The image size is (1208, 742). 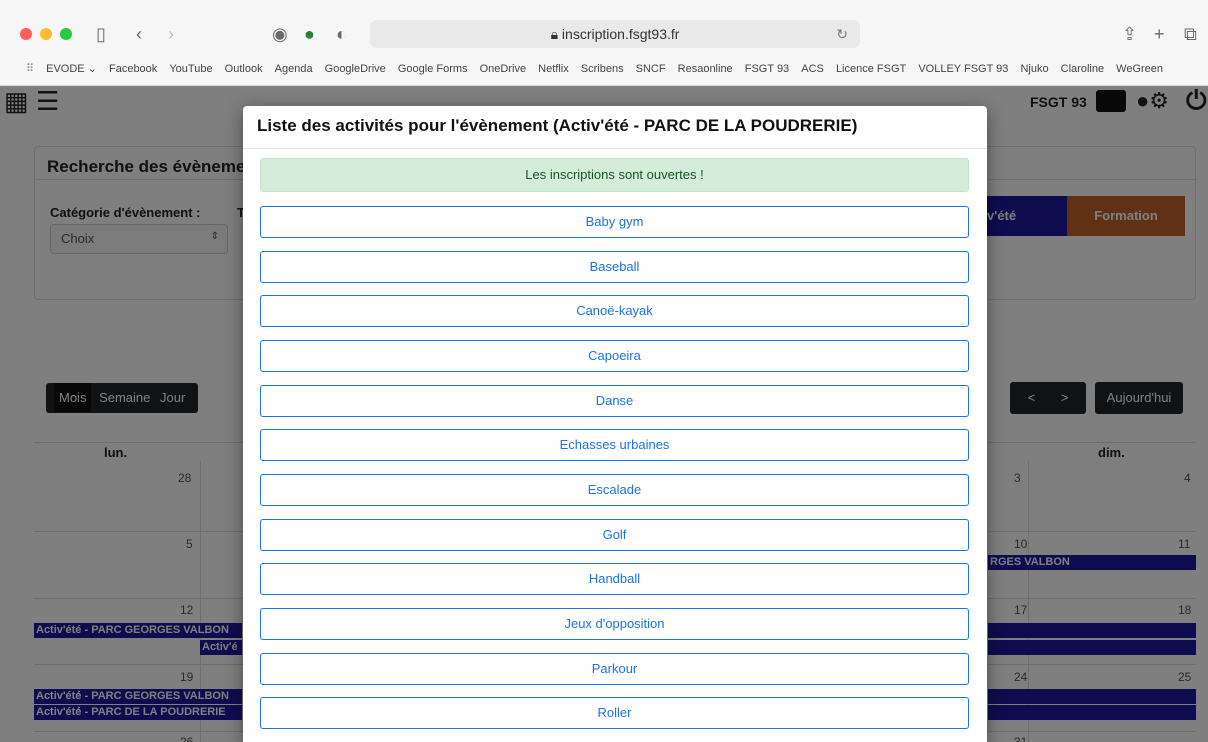 I want to click on ghostery-icon: ●, so click(x=309, y=34).